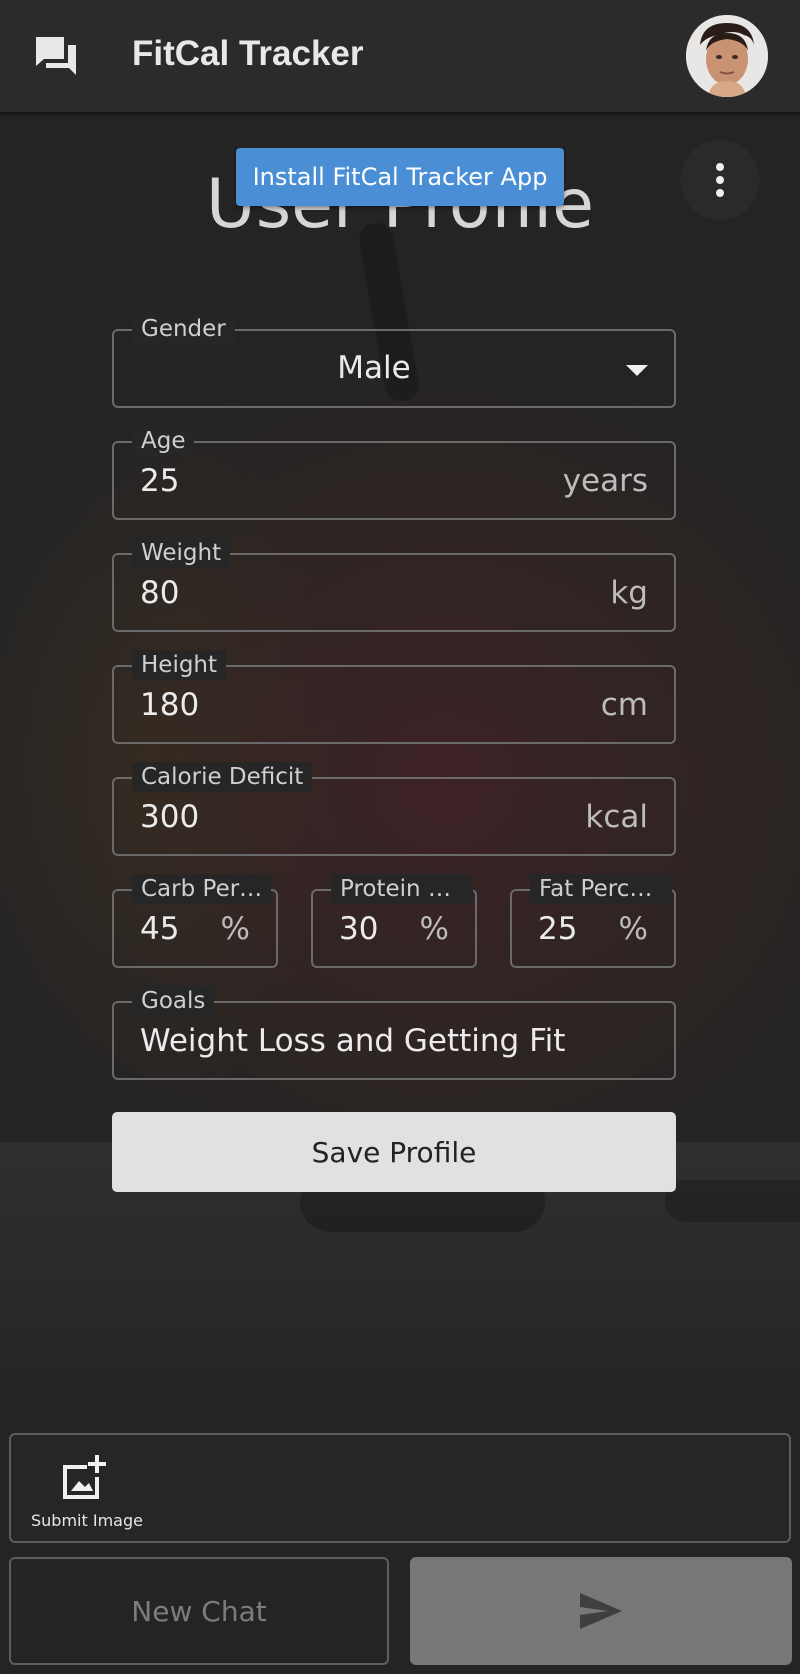 The height and width of the screenshot is (1674, 800). Describe the element at coordinates (394, 921) in the screenshot. I see `protein-percent-field: Protein P… 30 %` at that location.